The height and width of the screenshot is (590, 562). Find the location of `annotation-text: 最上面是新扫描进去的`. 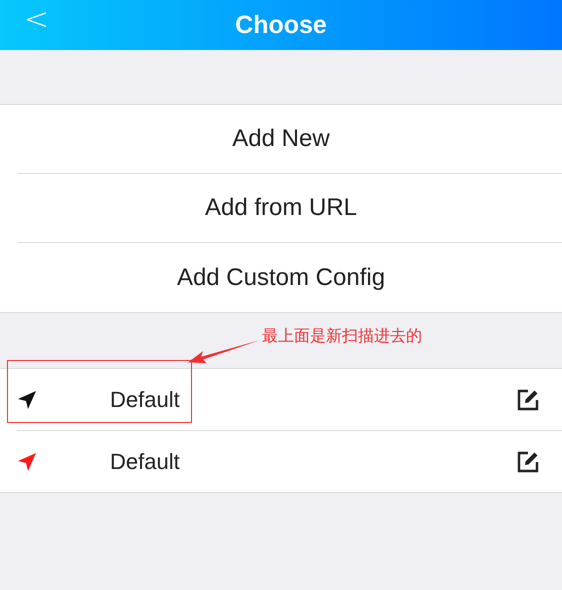

annotation-text: 最上面是新扫描进去的 is located at coordinates (342, 336).